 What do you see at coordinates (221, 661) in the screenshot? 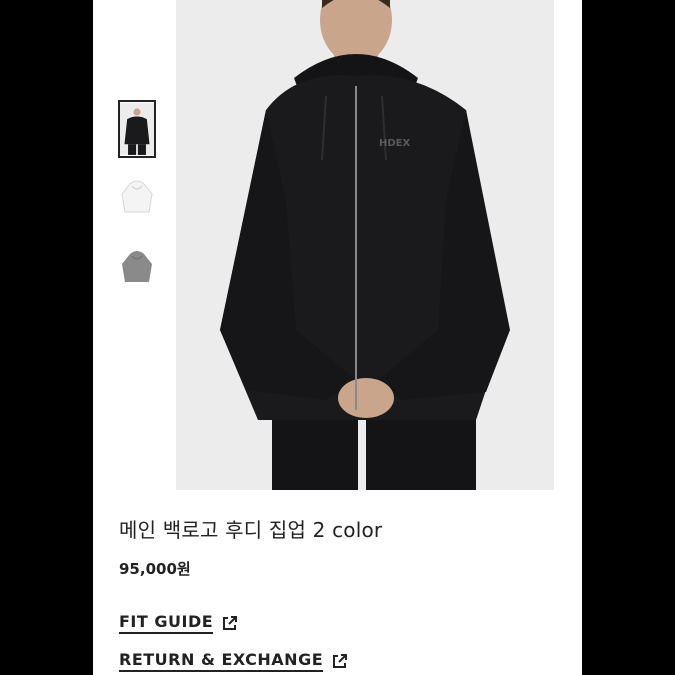
I see `return-exchange-label: RETURN & EXCHANGE` at bounding box center [221, 661].